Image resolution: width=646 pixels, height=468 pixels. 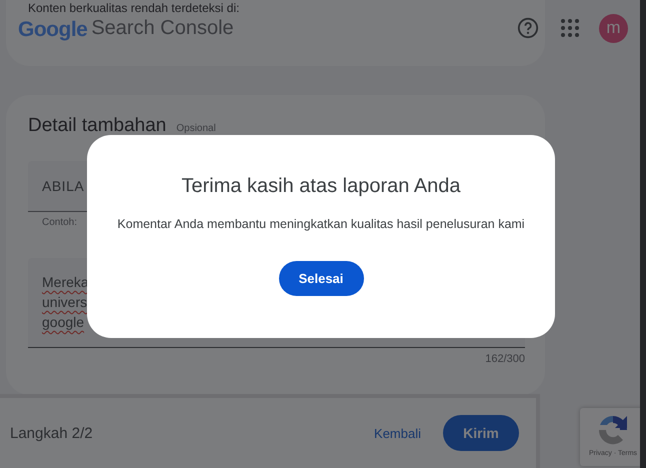 I want to click on recaptcha-icon, so click(x=613, y=430).